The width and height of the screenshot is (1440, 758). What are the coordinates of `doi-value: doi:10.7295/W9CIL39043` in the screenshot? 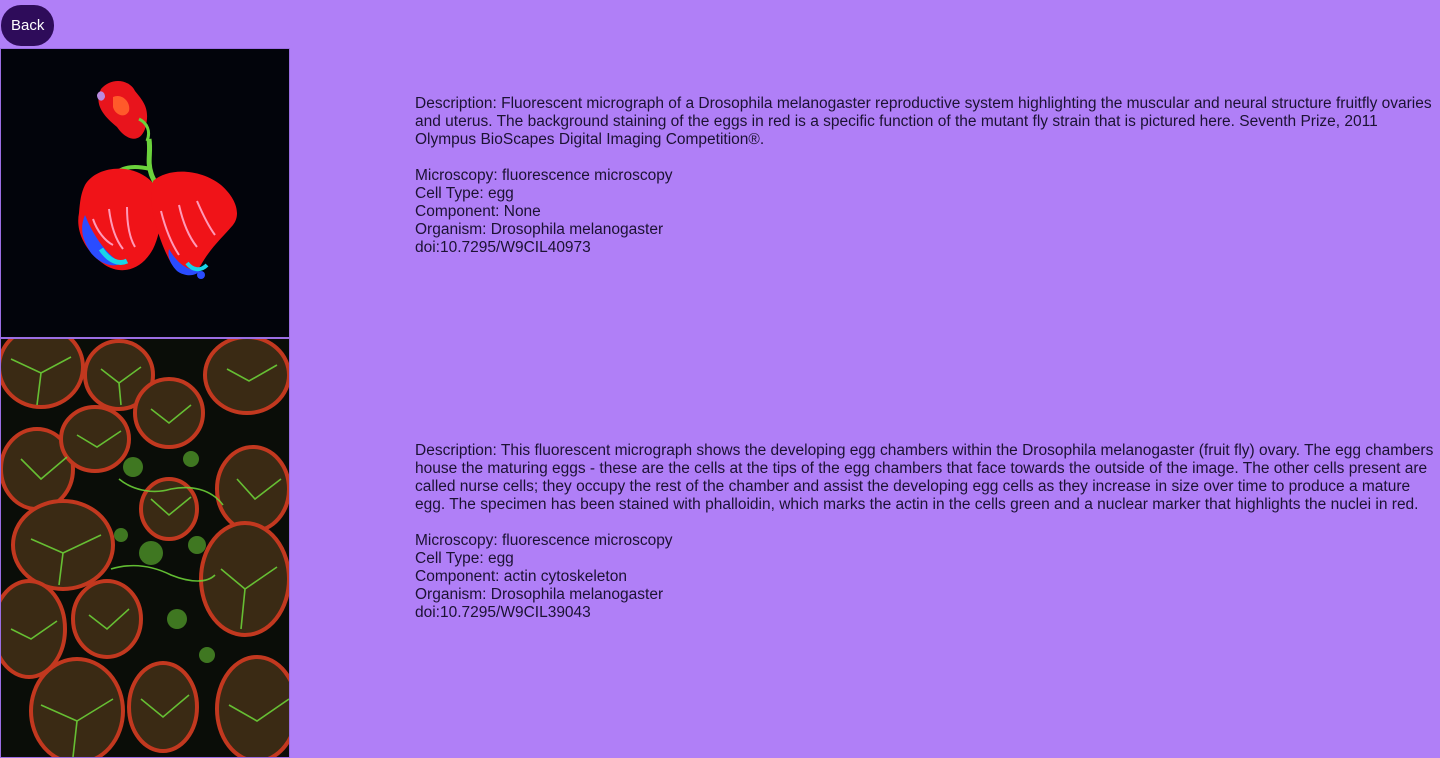 It's located at (503, 612).